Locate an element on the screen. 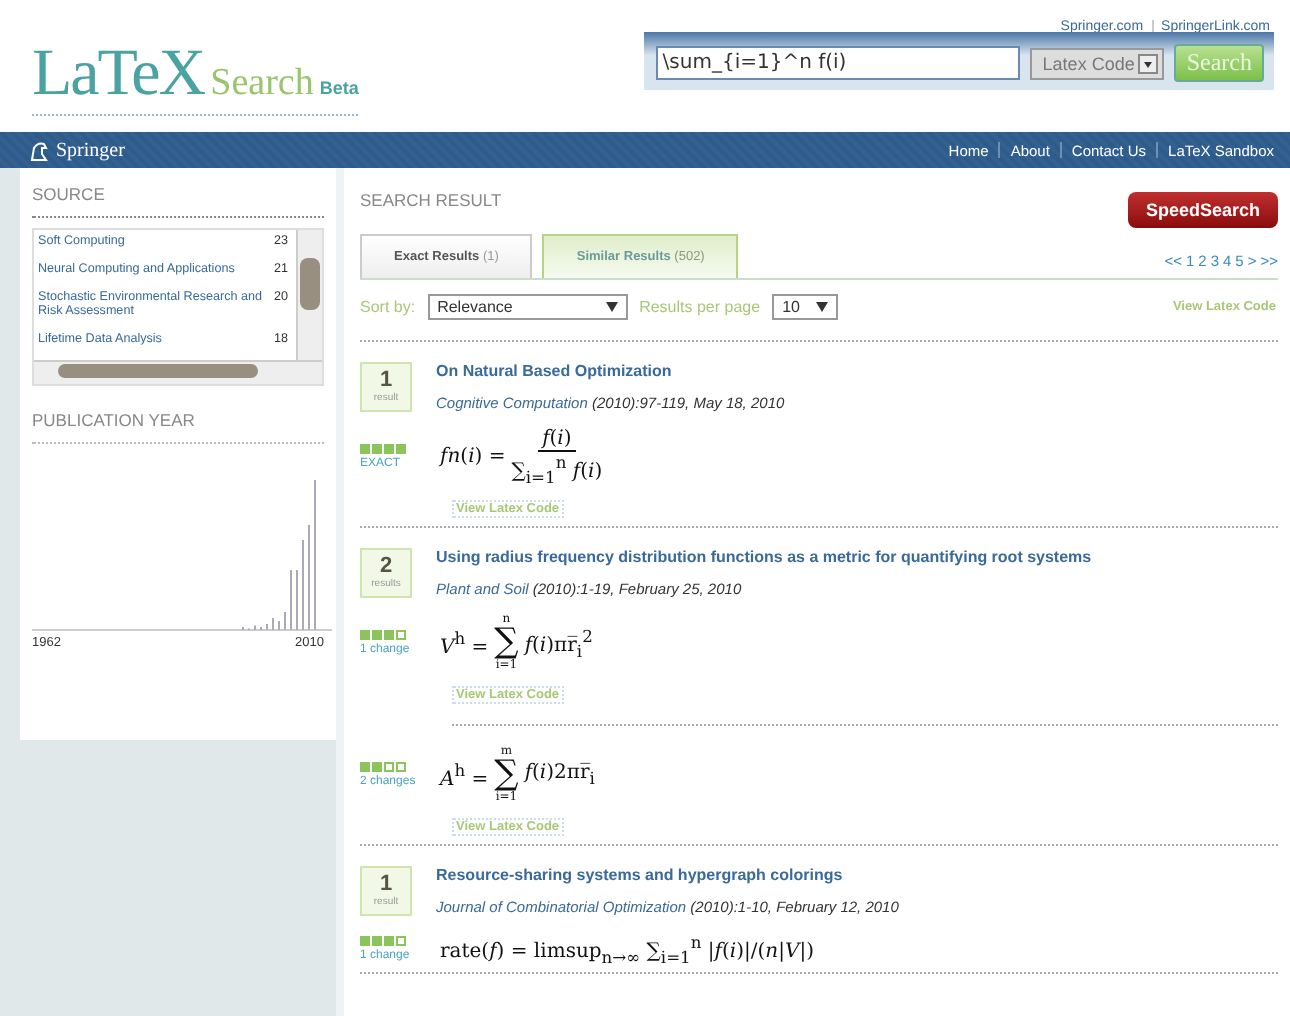 This screenshot has width=1290, height=1016. springer-brand: Springer is located at coordinates (76, 150).